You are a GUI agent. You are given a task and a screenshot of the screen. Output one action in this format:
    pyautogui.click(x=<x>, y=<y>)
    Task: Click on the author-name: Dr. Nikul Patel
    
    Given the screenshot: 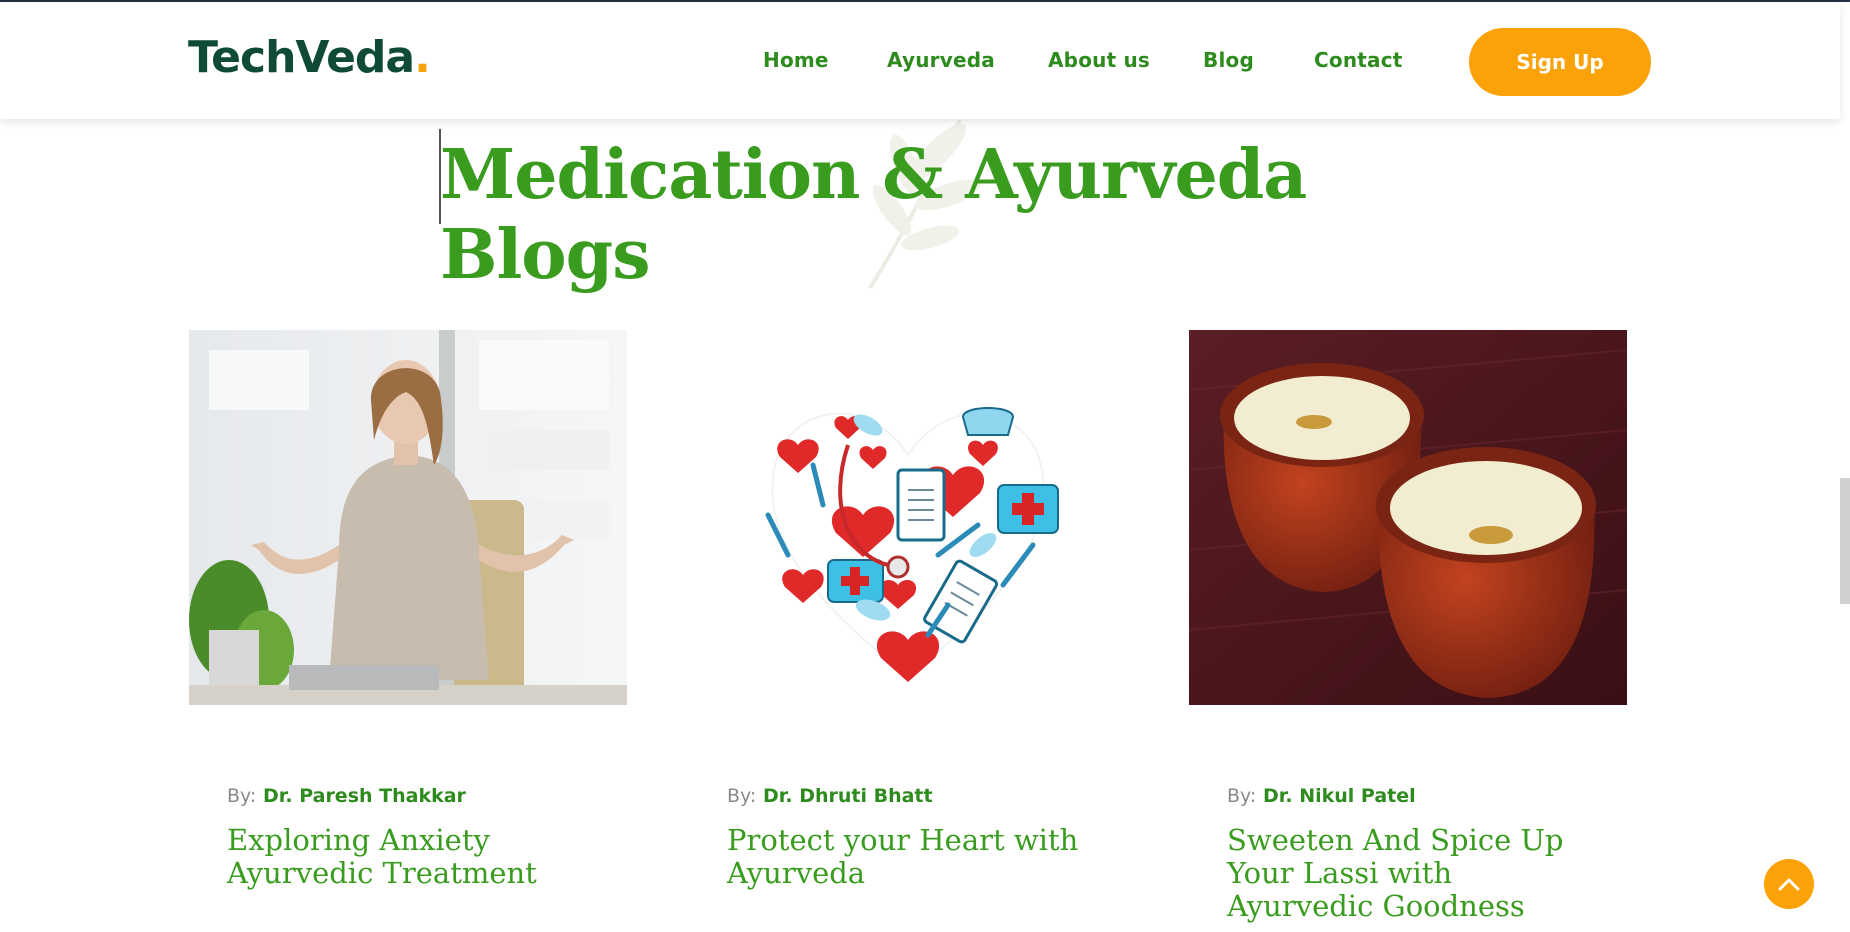 What is the action you would take?
    pyautogui.click(x=1339, y=796)
    